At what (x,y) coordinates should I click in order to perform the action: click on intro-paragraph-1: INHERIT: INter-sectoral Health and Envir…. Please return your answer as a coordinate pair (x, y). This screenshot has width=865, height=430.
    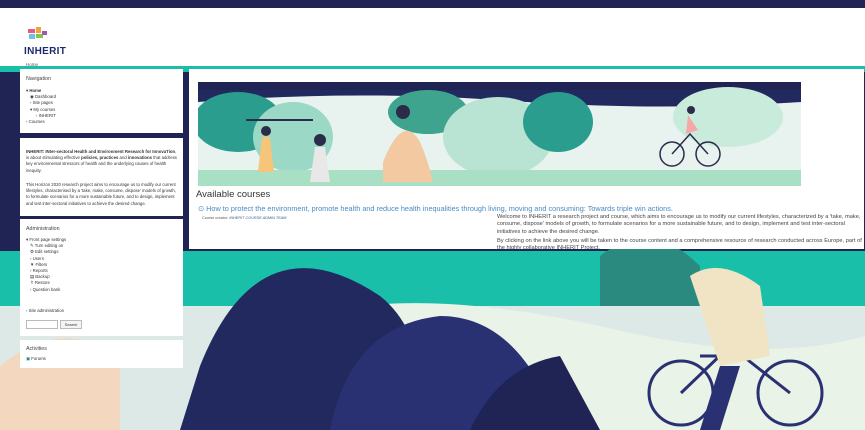
    Looking at the image, I should click on (101, 161).